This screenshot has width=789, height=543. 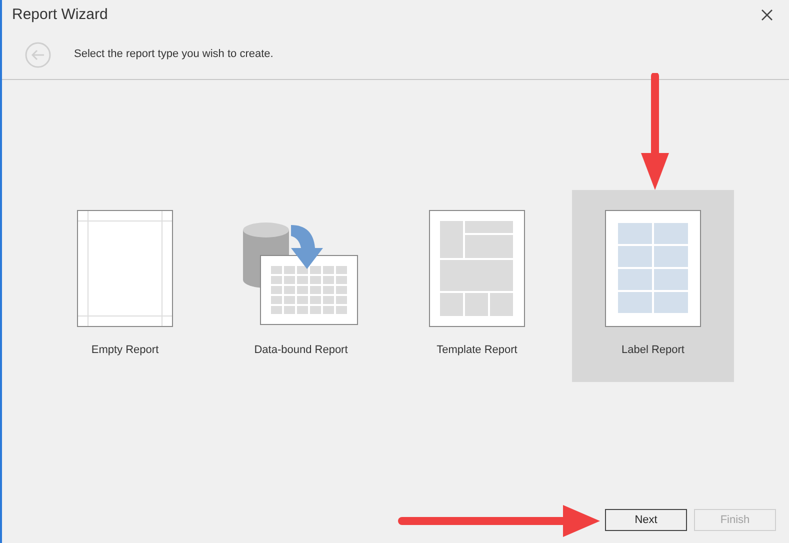 What do you see at coordinates (125, 350) in the screenshot?
I see `tile-label: Empty Report` at bounding box center [125, 350].